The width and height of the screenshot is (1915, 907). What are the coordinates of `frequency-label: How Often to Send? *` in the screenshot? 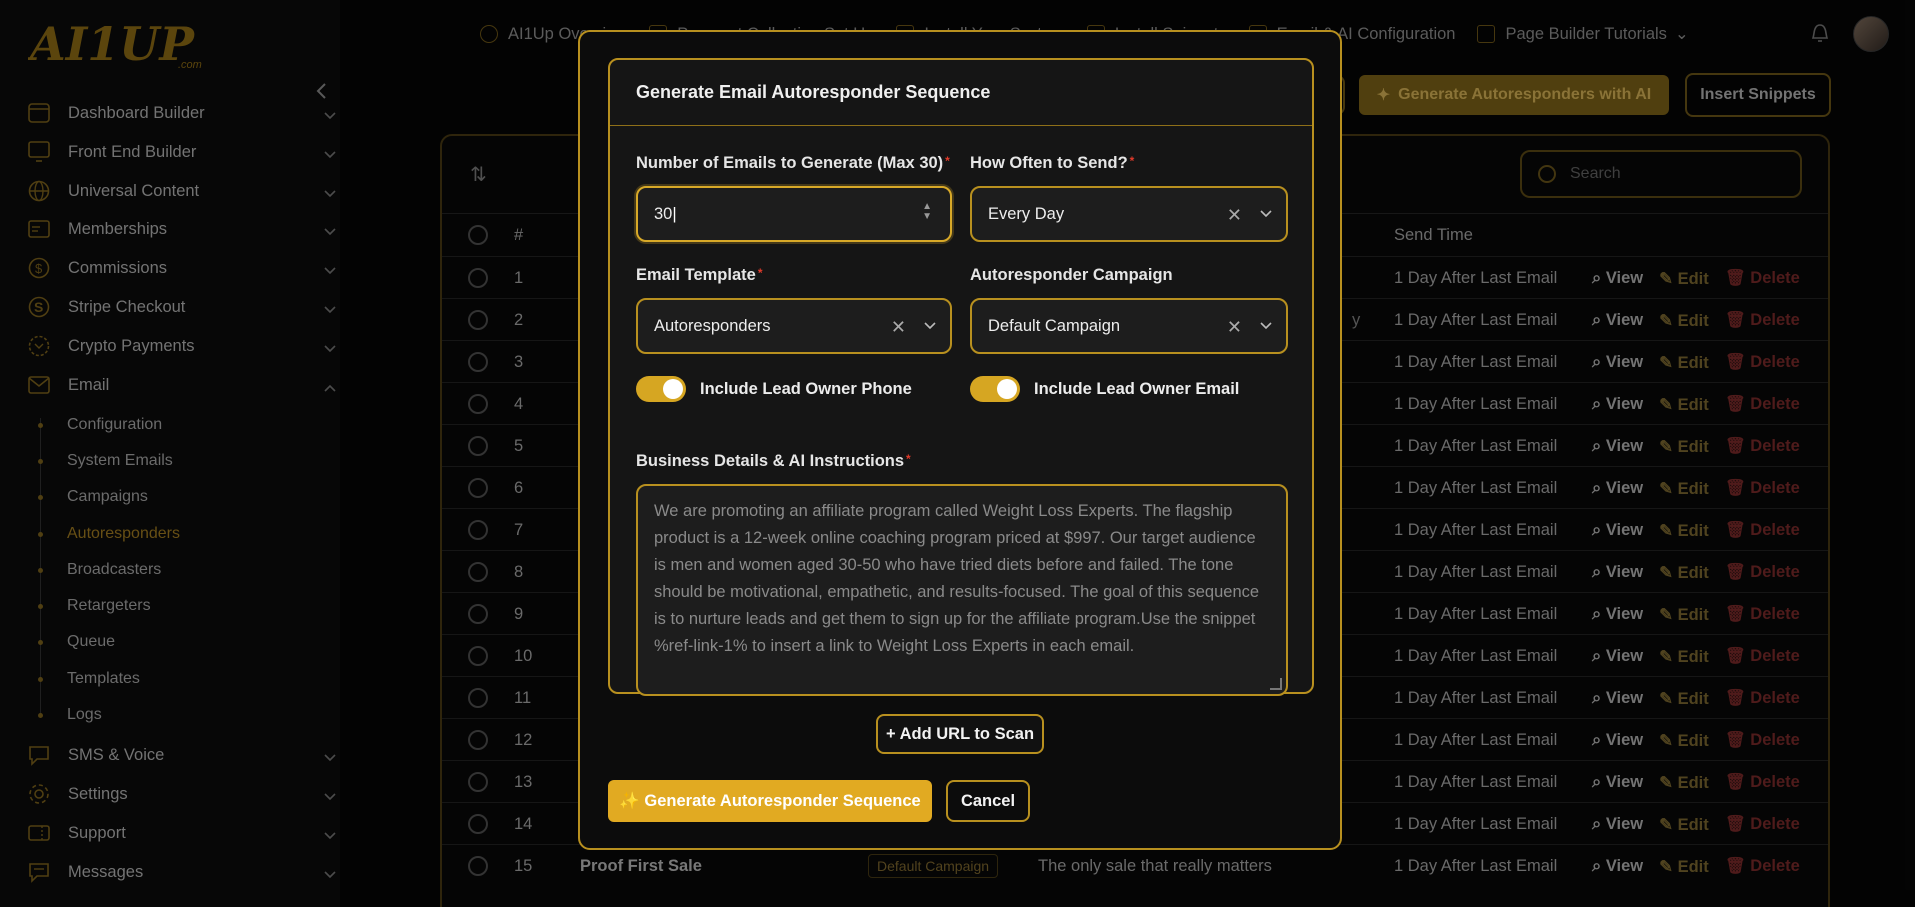 It's located at (1052, 163).